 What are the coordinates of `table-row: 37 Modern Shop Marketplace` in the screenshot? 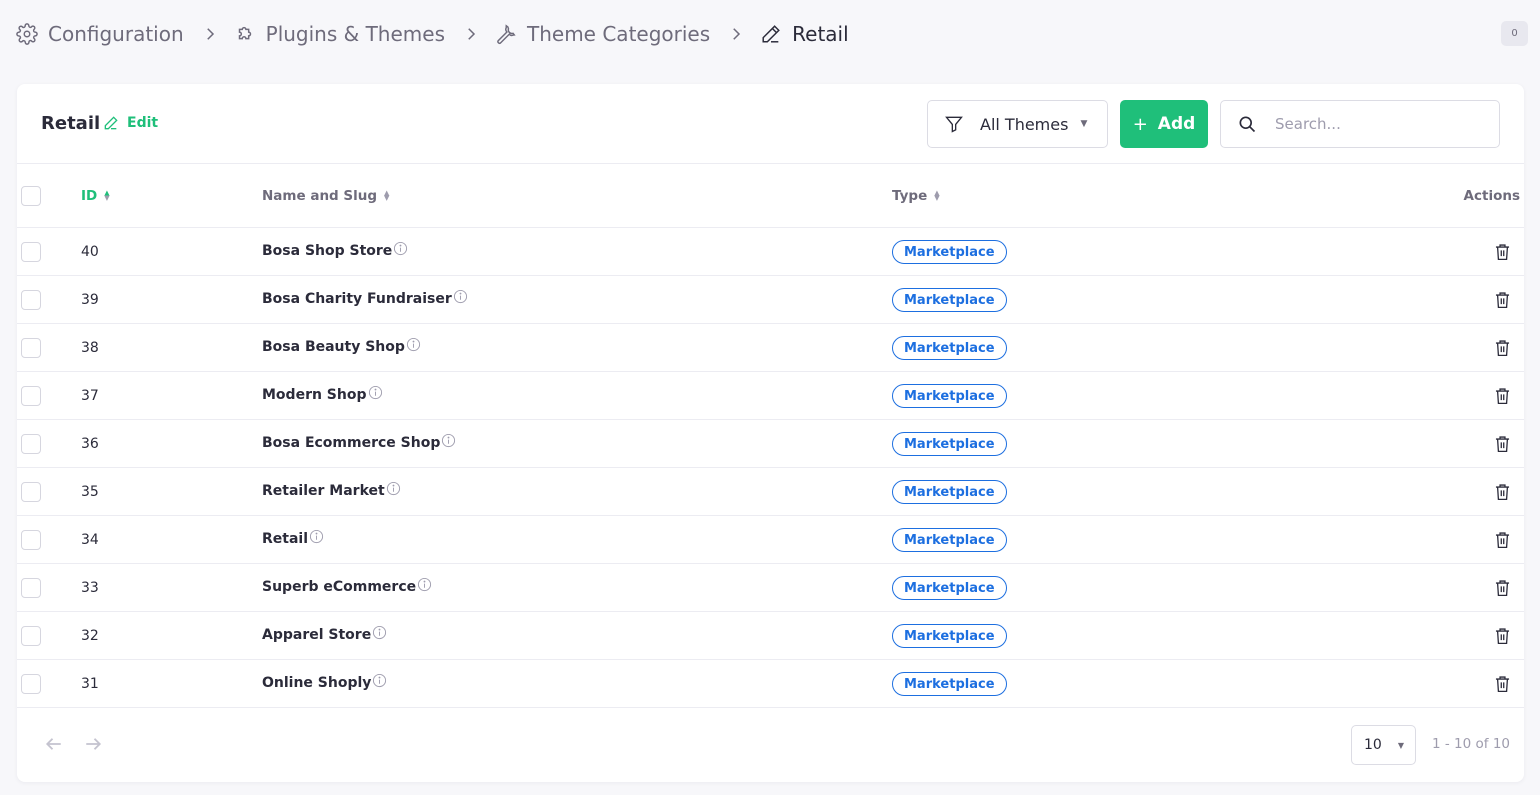 It's located at (770, 396).